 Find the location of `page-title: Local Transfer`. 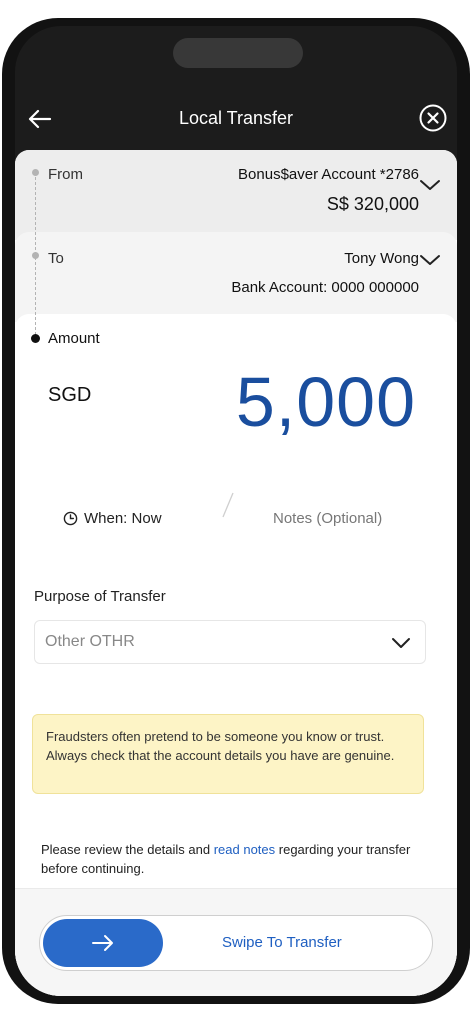

page-title: Local Transfer is located at coordinates (236, 118).